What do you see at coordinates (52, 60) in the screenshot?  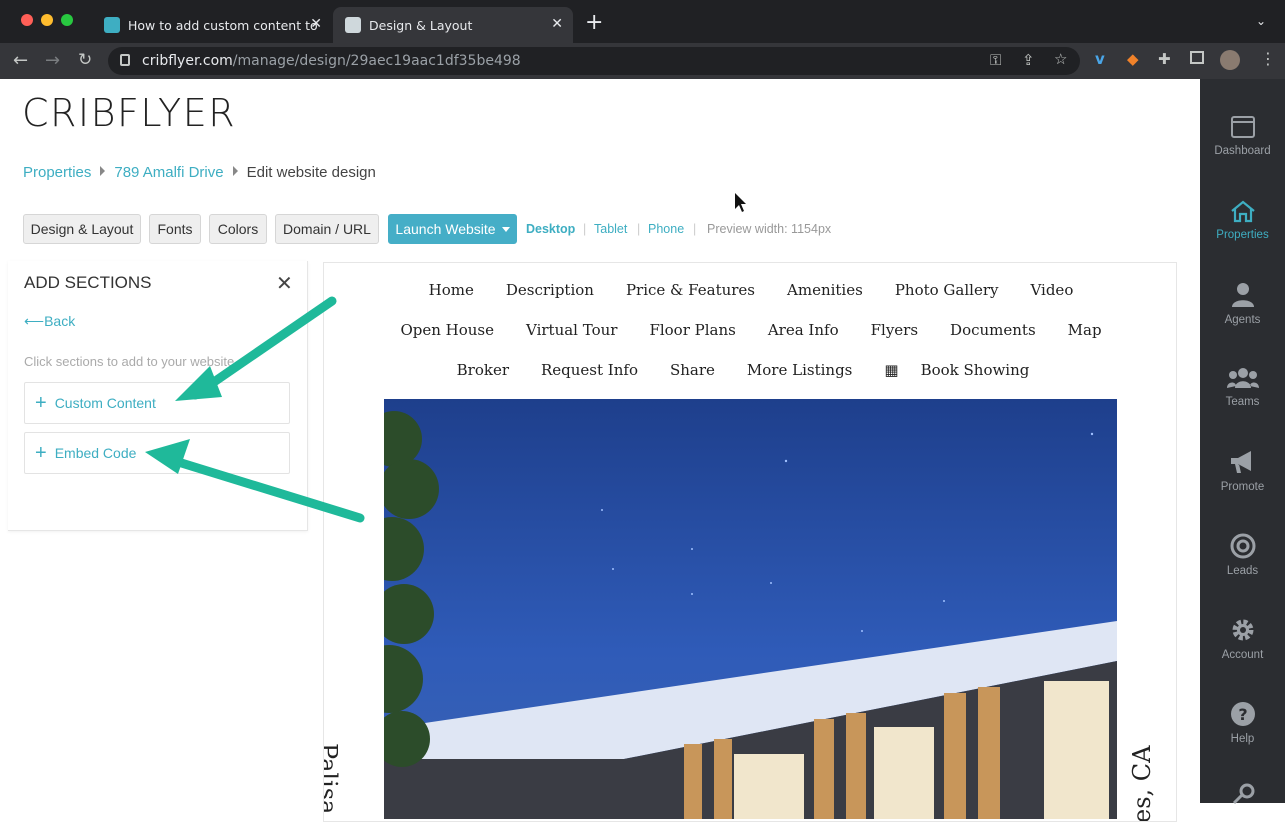 I see `forward-arrow-icon: →` at bounding box center [52, 60].